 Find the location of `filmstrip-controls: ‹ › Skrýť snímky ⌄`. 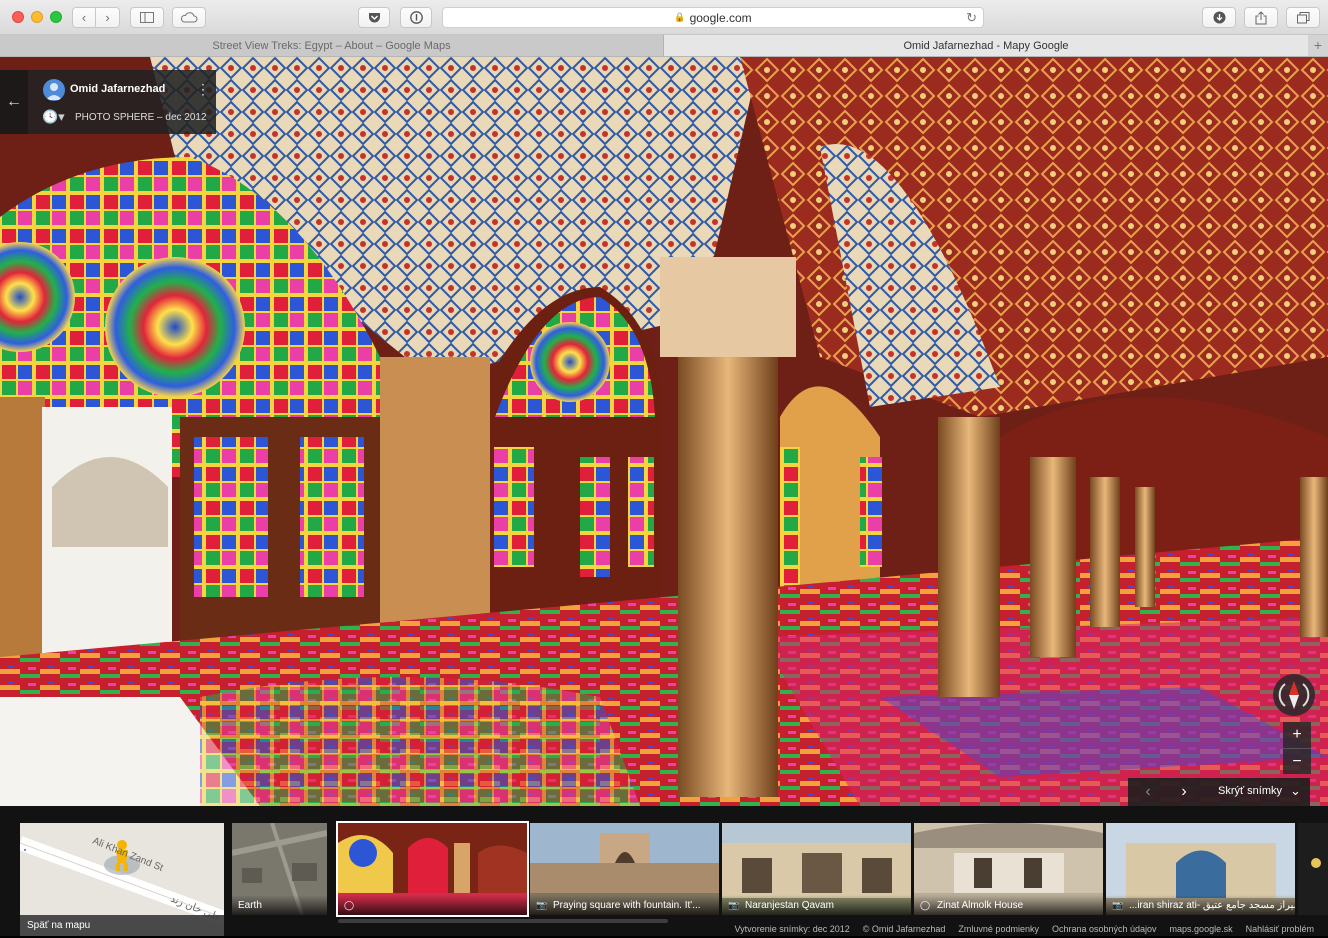

filmstrip-controls: ‹ › Skrýť snímky ⌄ is located at coordinates (1219, 792).